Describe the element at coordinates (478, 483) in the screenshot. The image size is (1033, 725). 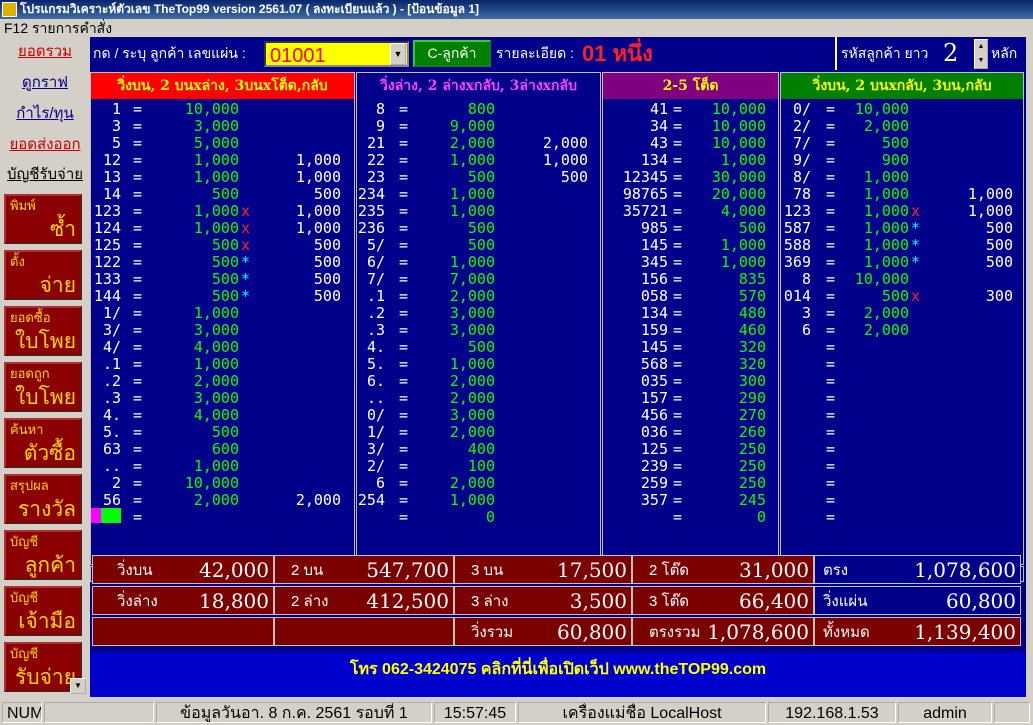
I see `table-row: 6 = 2,000` at that location.